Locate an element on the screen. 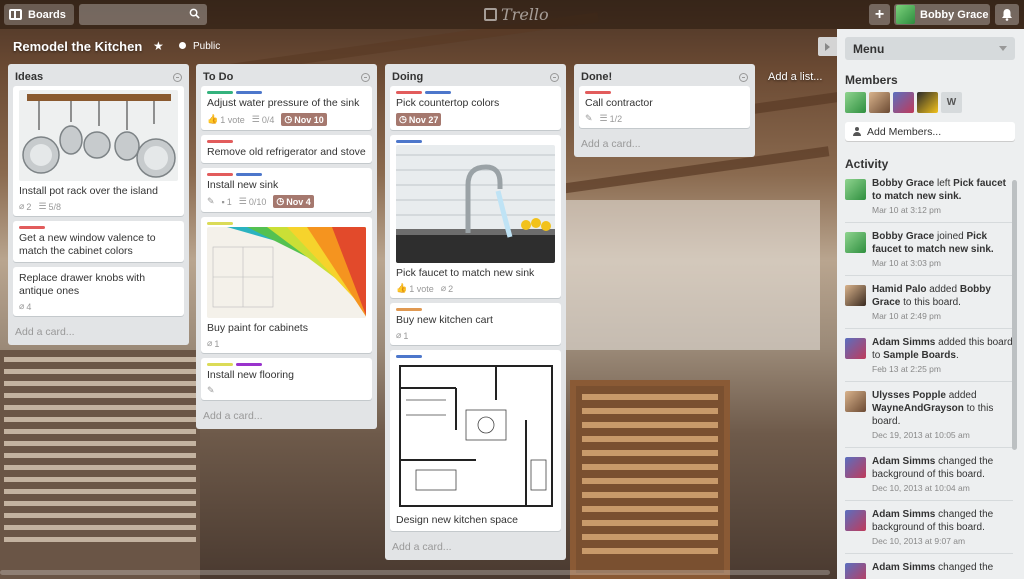 This screenshot has height=579, width=1024. star-icon: ★ is located at coordinates (158, 46).